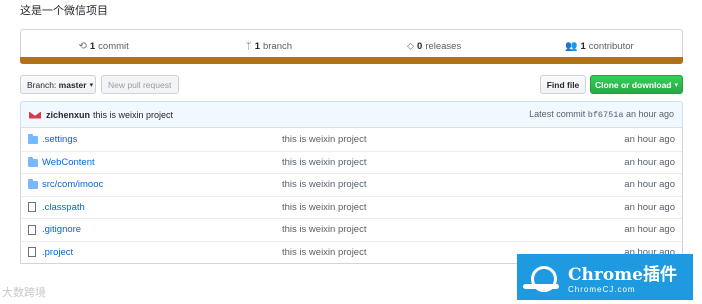 This screenshot has width=702, height=304. Describe the element at coordinates (64, 11) in the screenshot. I see `repo-description: 这是一个微信项目` at that location.